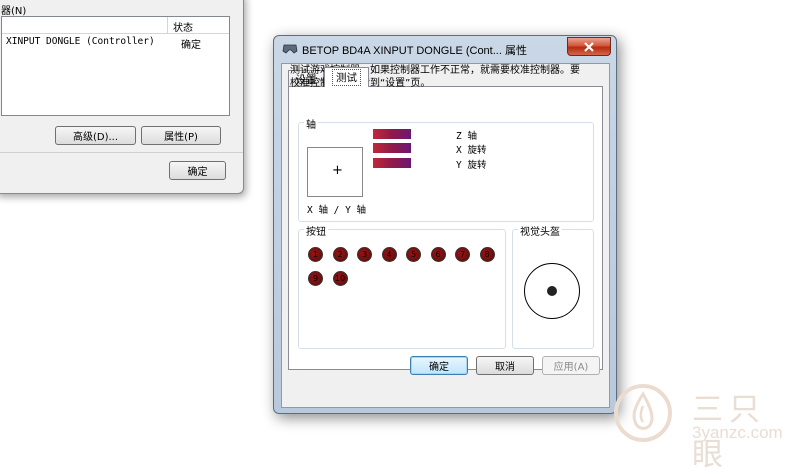 The image size is (800, 474). What do you see at coordinates (121, 152) in the screenshot?
I see `divider` at bounding box center [121, 152].